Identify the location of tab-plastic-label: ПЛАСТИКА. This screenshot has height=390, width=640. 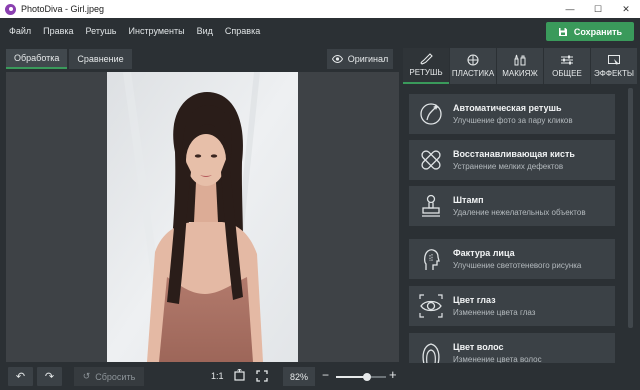
(473, 73).